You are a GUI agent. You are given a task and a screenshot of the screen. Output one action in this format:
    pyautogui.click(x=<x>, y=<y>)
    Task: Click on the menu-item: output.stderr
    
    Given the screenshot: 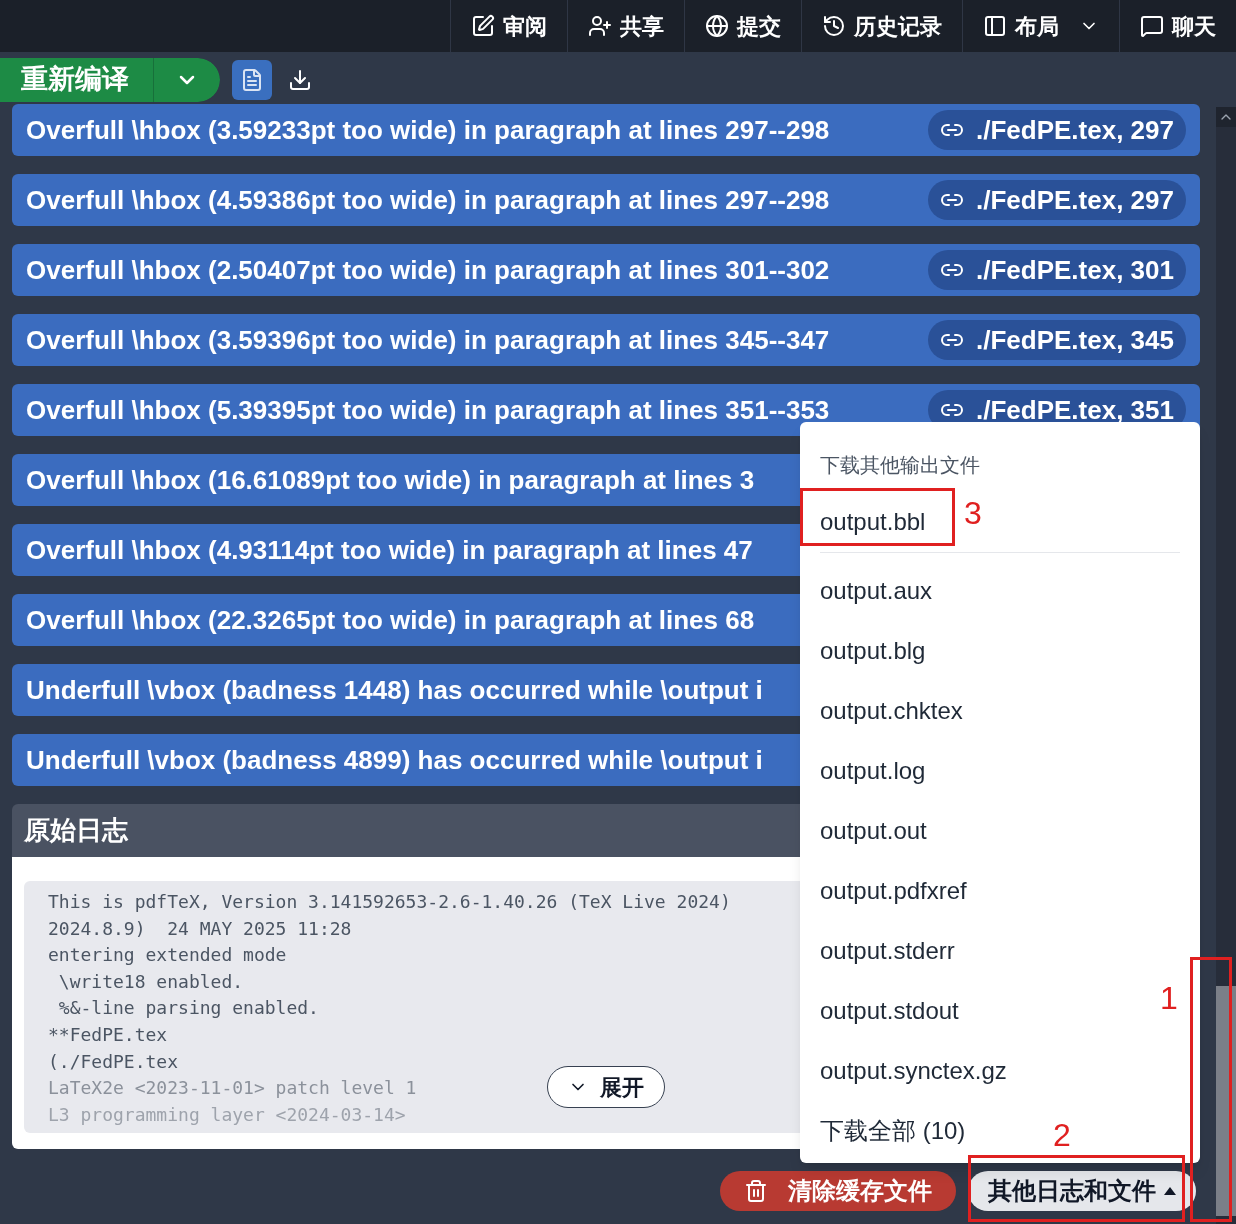 What is the action you would take?
    pyautogui.click(x=980, y=951)
    